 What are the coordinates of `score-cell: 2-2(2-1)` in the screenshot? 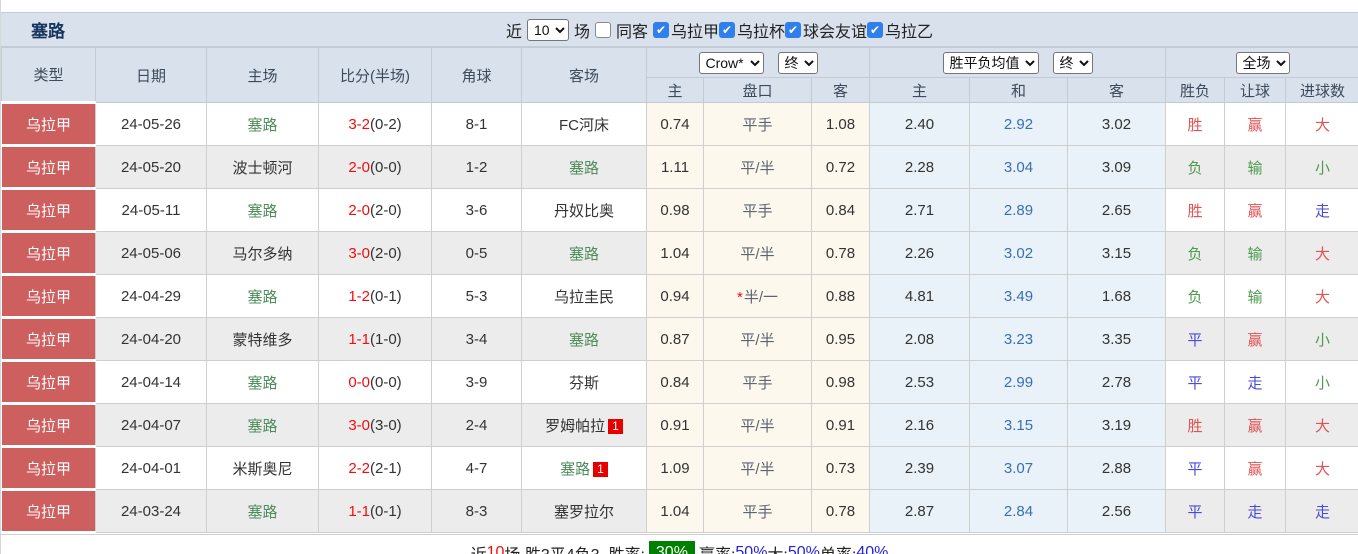 It's located at (375, 468).